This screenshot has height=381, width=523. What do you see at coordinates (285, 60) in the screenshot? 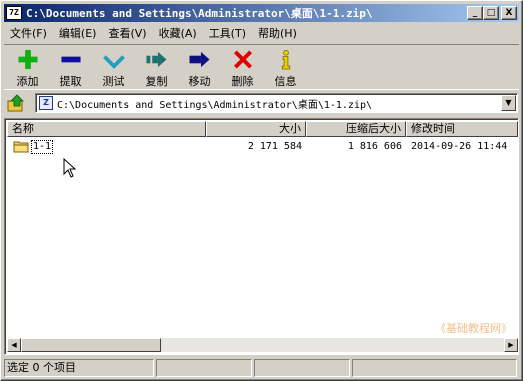
I see `info-icon` at bounding box center [285, 60].